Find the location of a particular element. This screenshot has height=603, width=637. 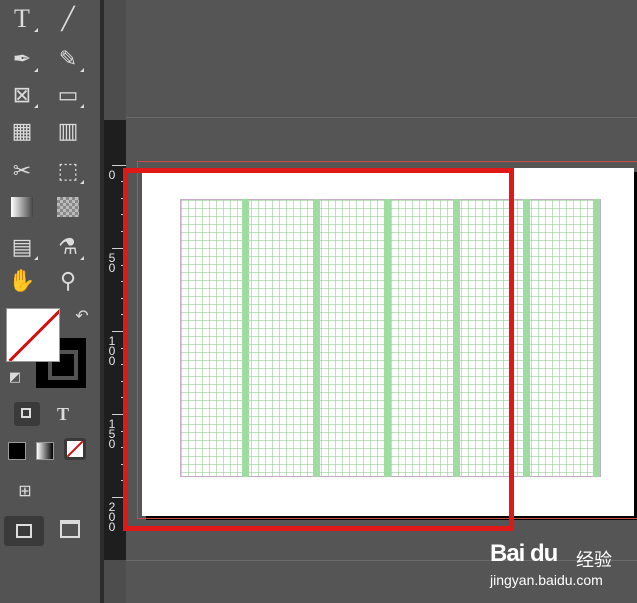

watermark-cn-text: 经验 is located at coordinates (594, 560).